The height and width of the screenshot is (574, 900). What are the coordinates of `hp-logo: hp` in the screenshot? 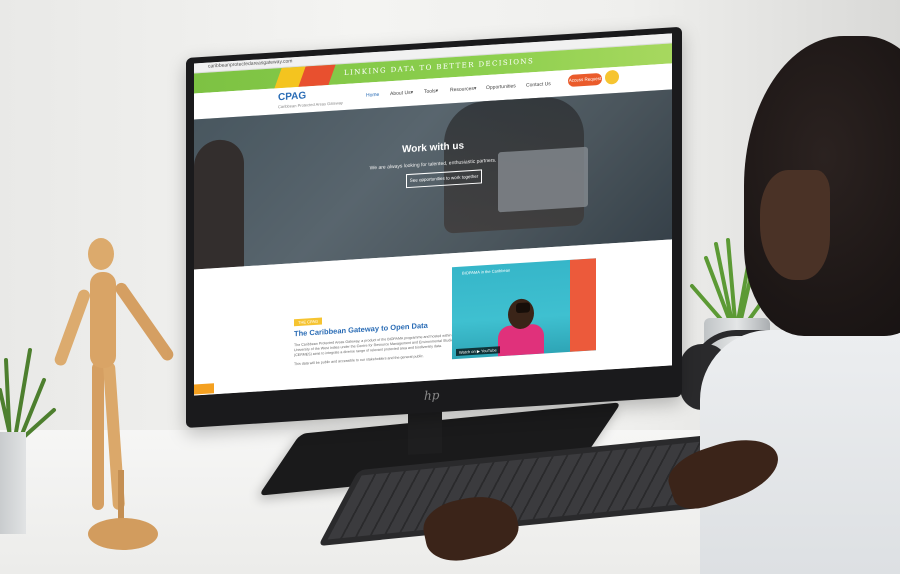 It's located at (432, 396).